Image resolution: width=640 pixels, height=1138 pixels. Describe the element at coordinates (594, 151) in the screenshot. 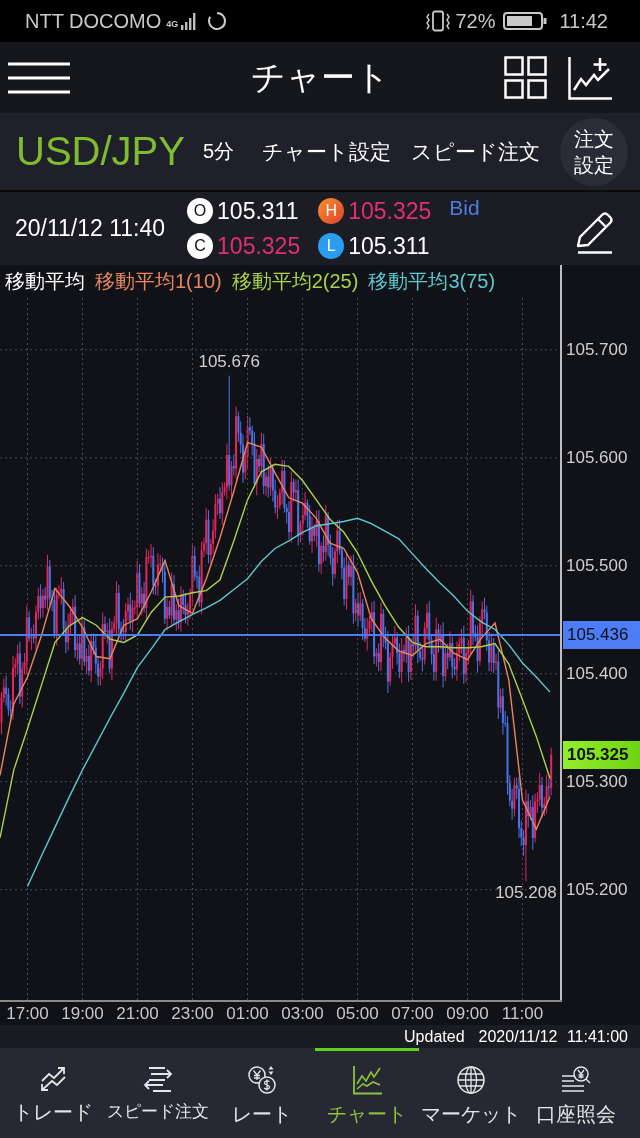

I see `order-settings-button: 注文設定` at that location.